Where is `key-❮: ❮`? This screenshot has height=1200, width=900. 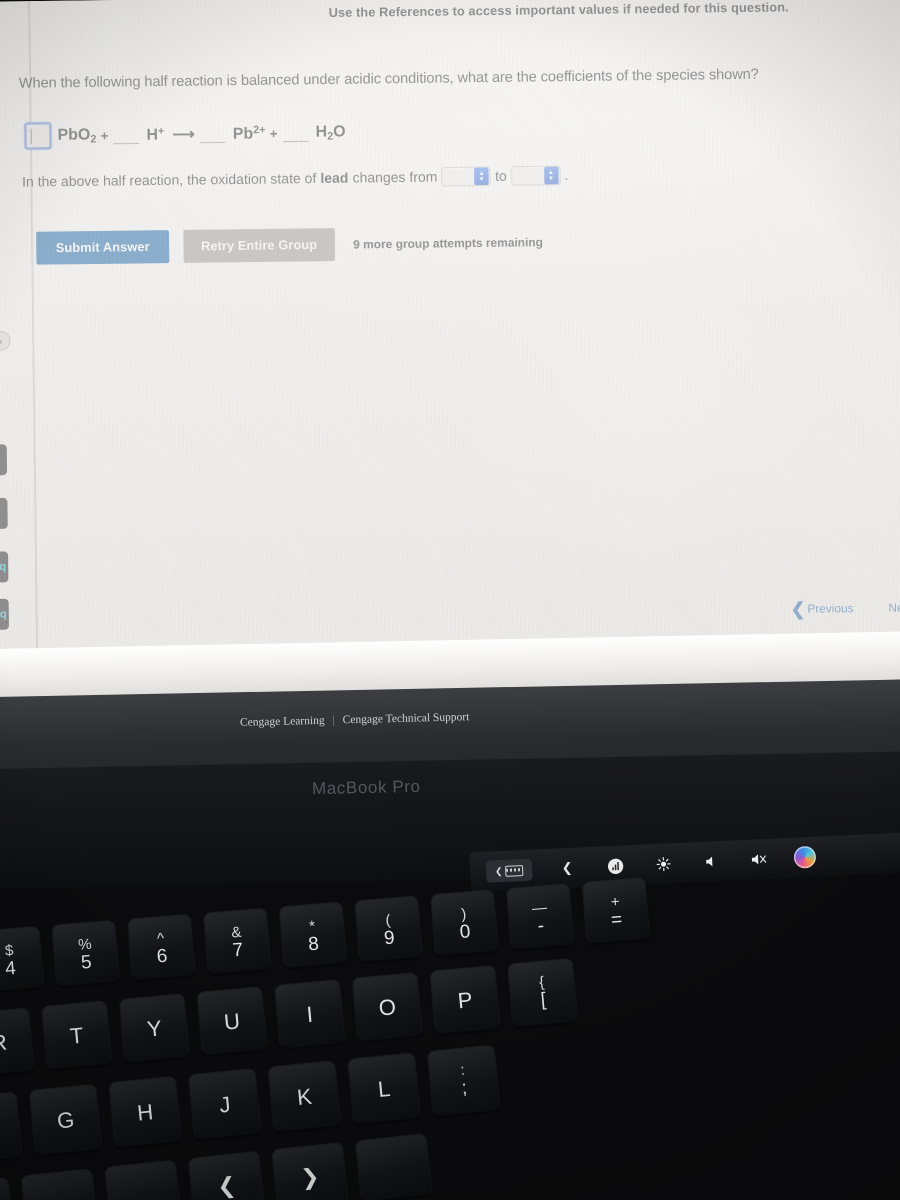 key-❮: ❮ is located at coordinates (226, 1175).